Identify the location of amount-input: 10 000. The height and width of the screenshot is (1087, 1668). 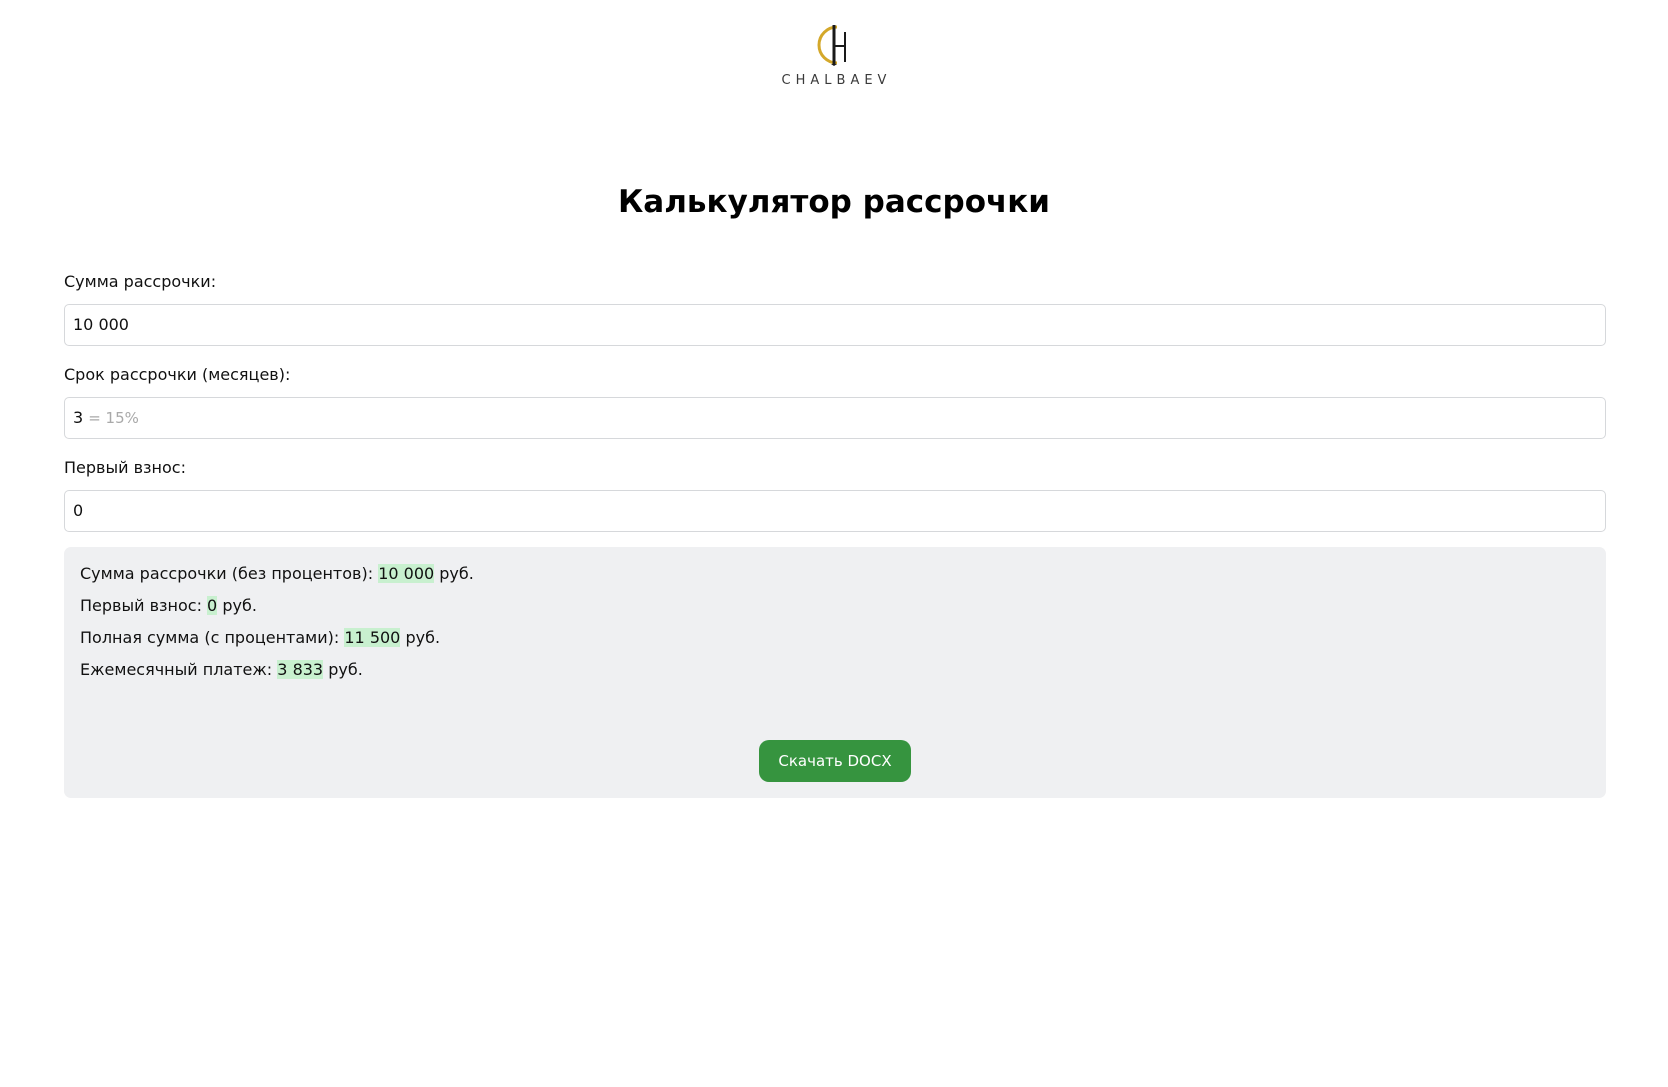
(835, 325).